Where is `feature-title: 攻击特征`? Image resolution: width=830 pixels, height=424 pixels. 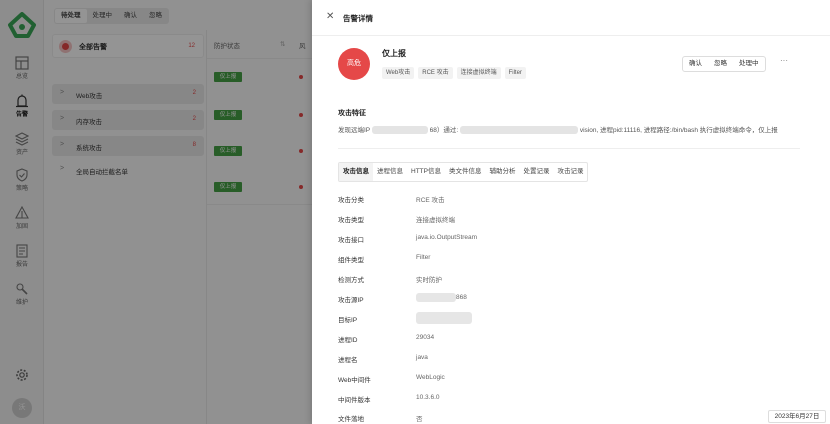
feature-title: 攻击特征 is located at coordinates (352, 113).